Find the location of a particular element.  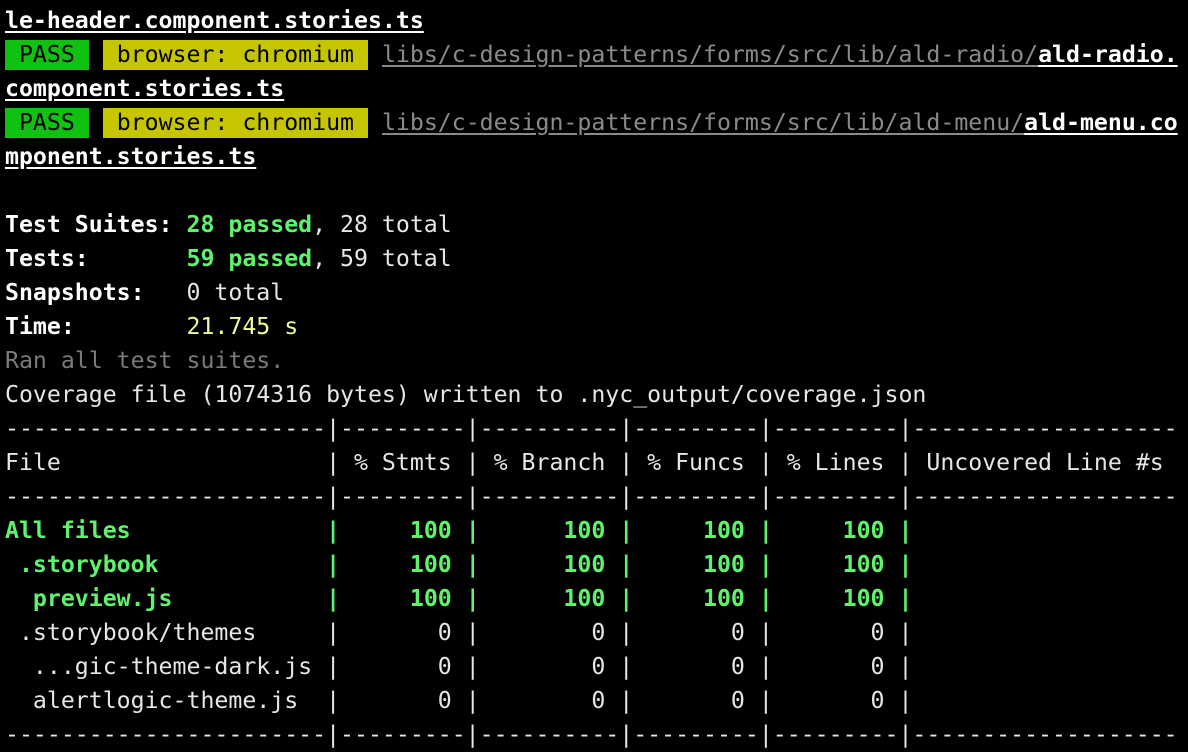

table-row: .storybook | 100 | 100 | 100 | 100 | is located at coordinates (596, 565).